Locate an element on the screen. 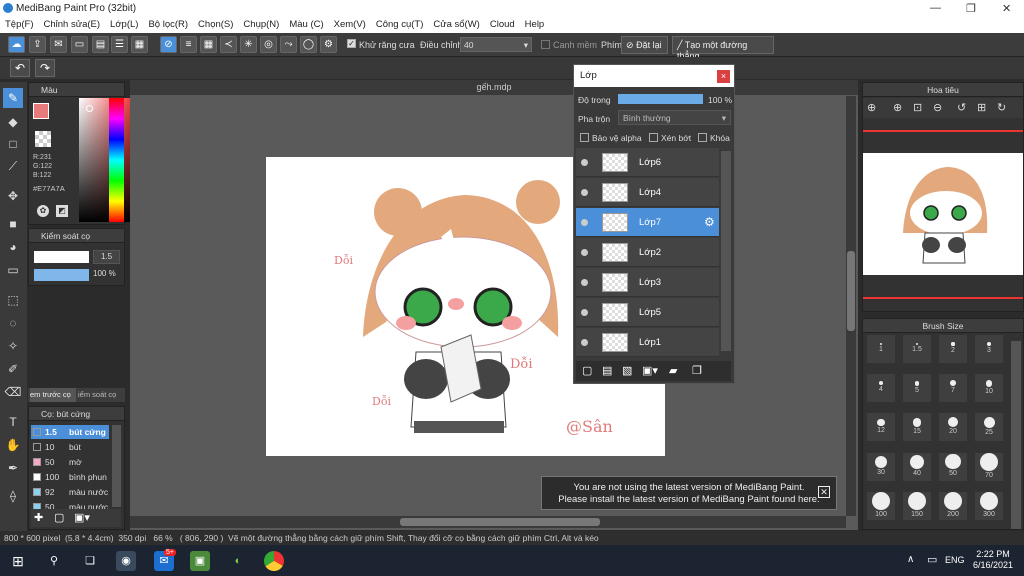  reset-button: ⊘ Đặt lại is located at coordinates (644, 45).